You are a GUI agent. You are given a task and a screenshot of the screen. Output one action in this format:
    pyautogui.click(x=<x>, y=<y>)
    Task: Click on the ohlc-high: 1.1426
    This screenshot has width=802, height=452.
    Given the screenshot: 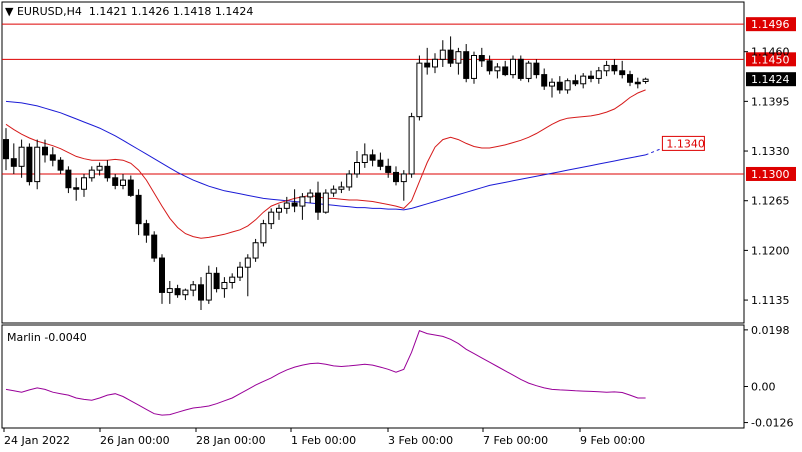 What is the action you would take?
    pyautogui.click(x=150, y=11)
    